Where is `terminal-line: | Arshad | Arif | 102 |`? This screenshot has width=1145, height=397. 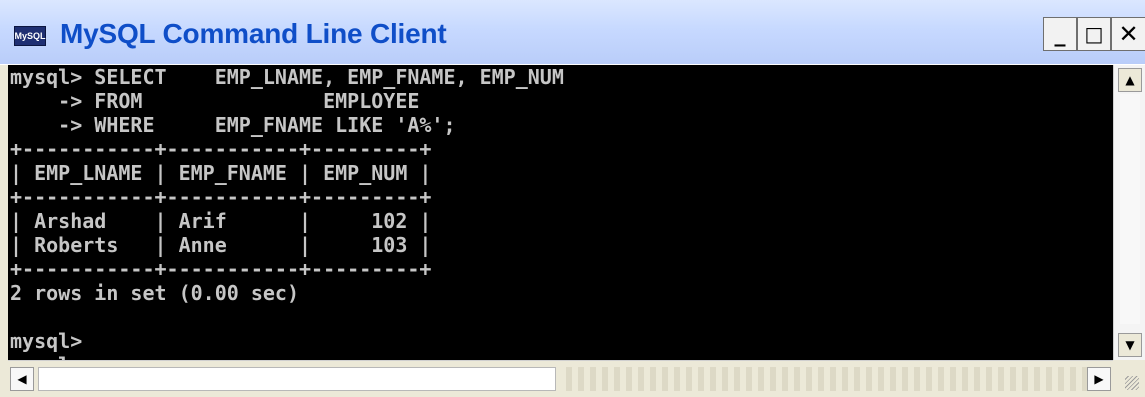 terminal-line: | Arshad | Arif | 102 | is located at coordinates (221, 221).